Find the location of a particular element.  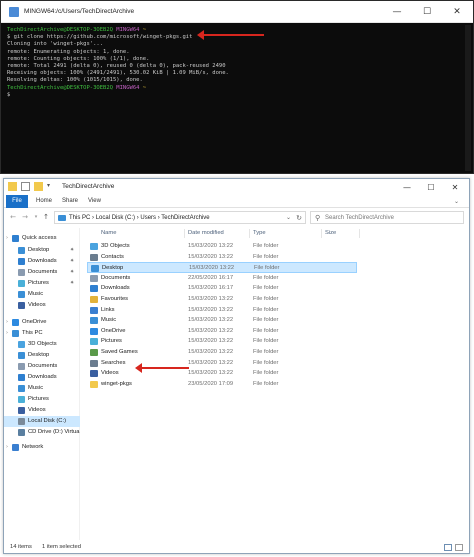

breadcrumb-this-pc: This PC is located at coordinates (79, 218).